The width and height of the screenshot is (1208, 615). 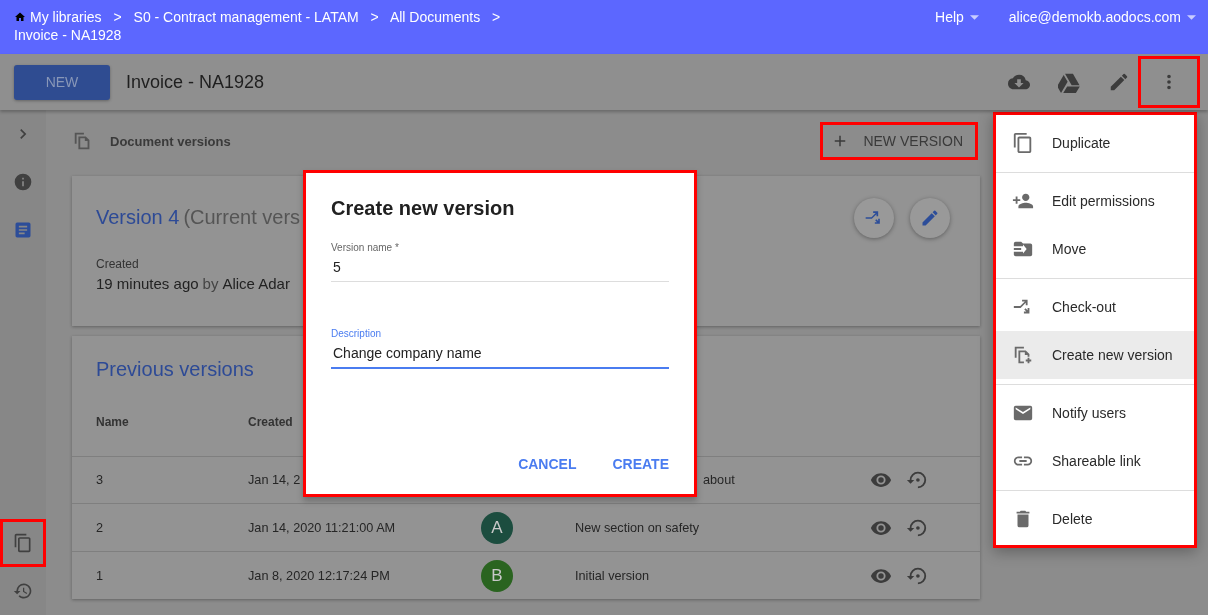 What do you see at coordinates (435, 17) in the screenshot?
I see `breadcrumb-link: All Documents` at bounding box center [435, 17].